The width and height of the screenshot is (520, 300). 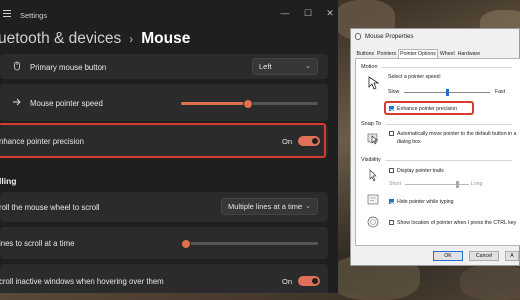 What do you see at coordinates (8, 181) in the screenshot?
I see `scrolling-heading: lling` at bounding box center [8, 181].